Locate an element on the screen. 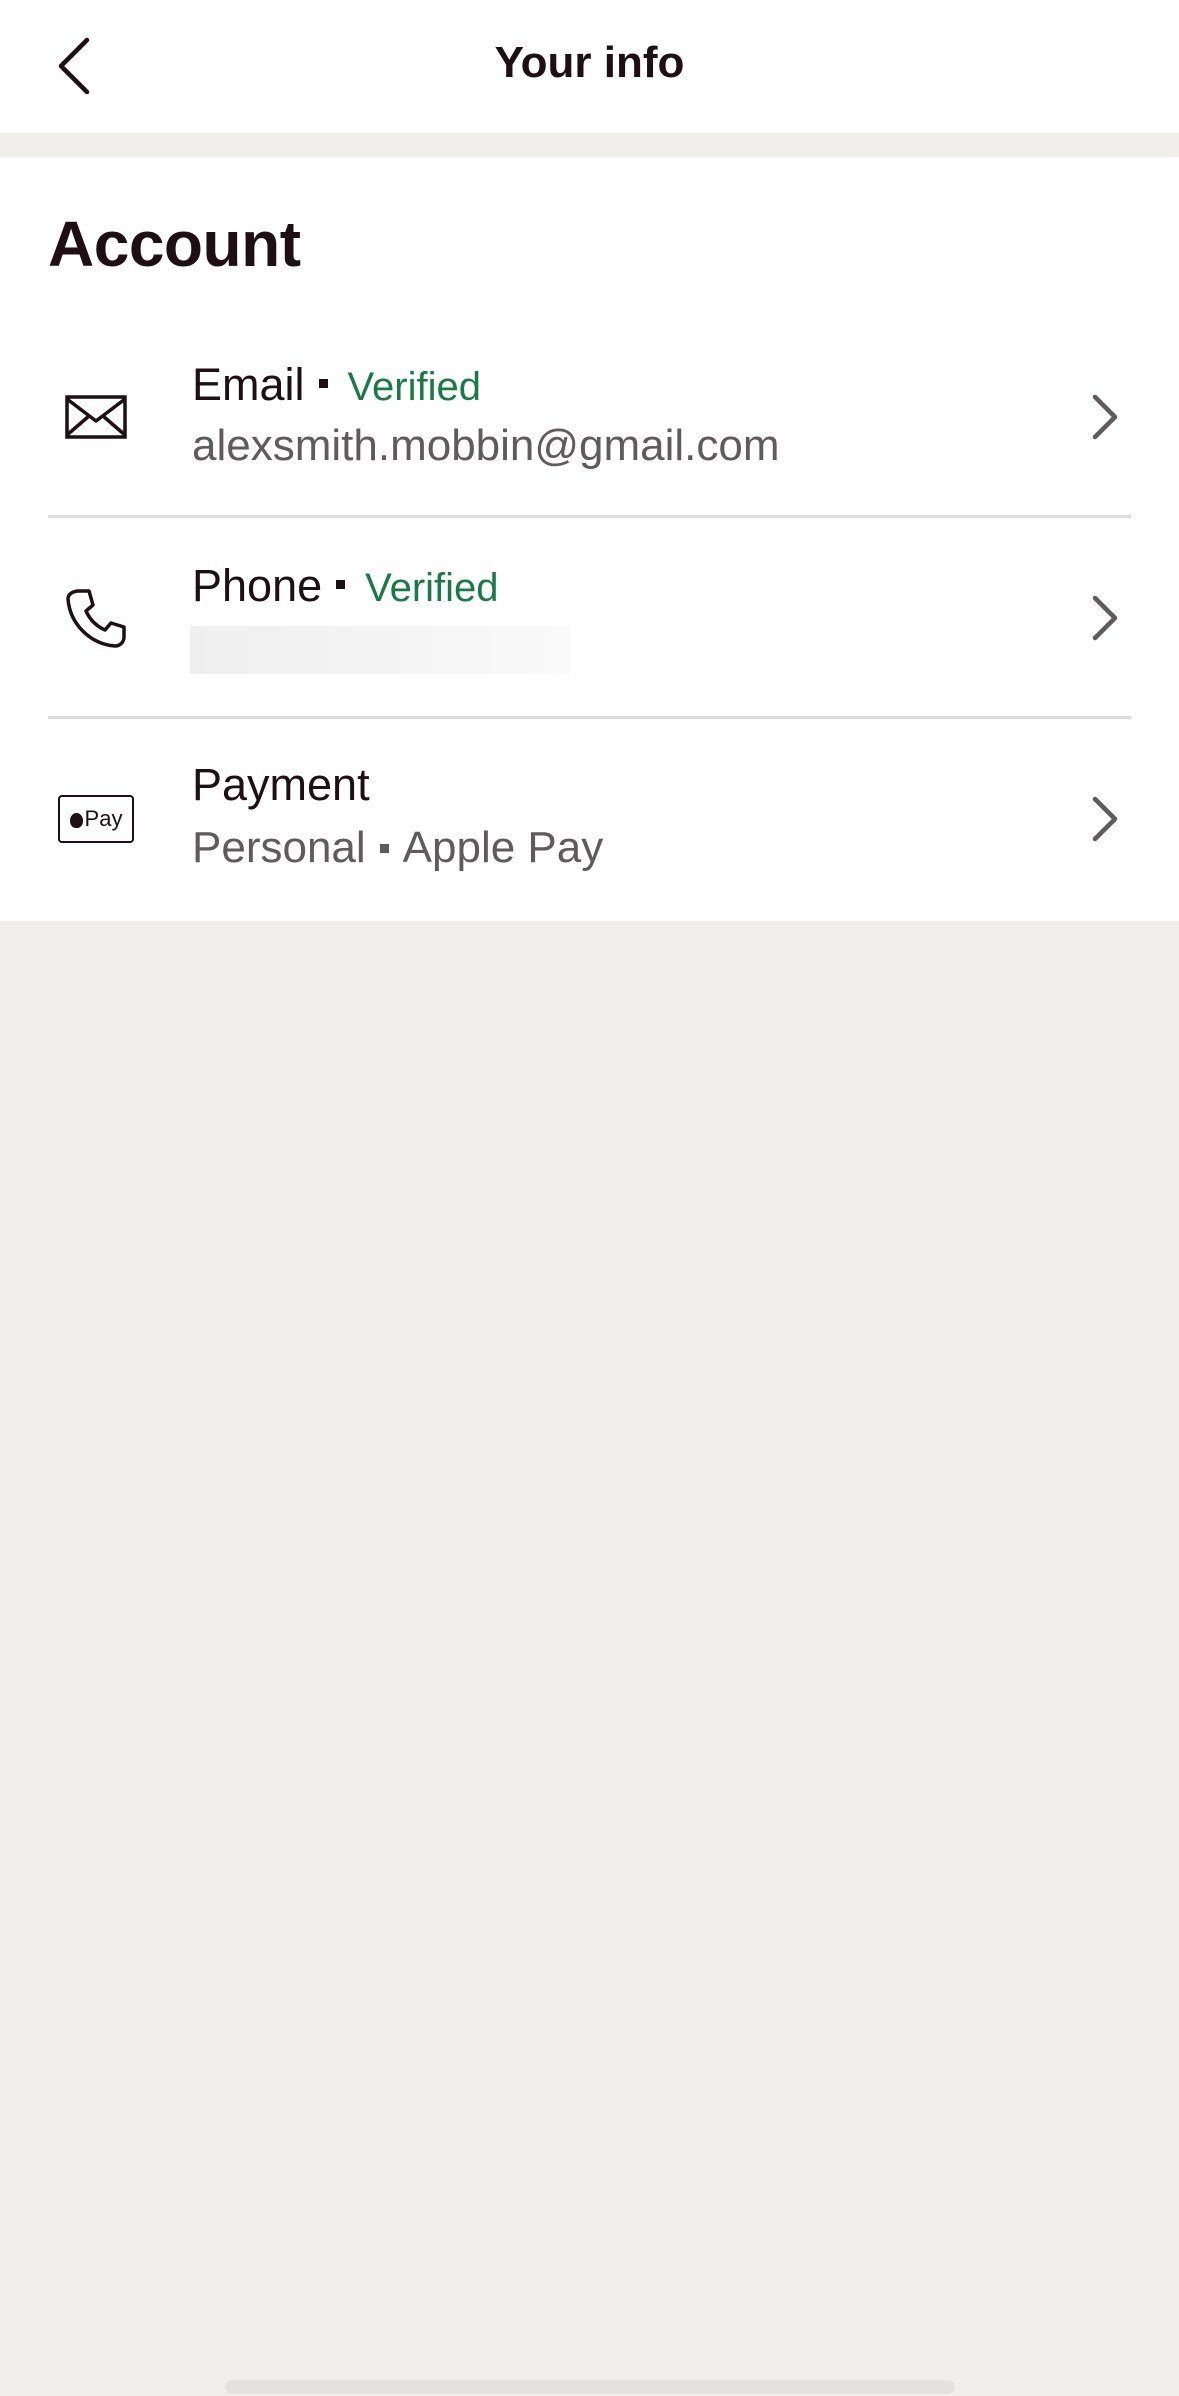  payment-method: Apple Pay is located at coordinates (503, 847).